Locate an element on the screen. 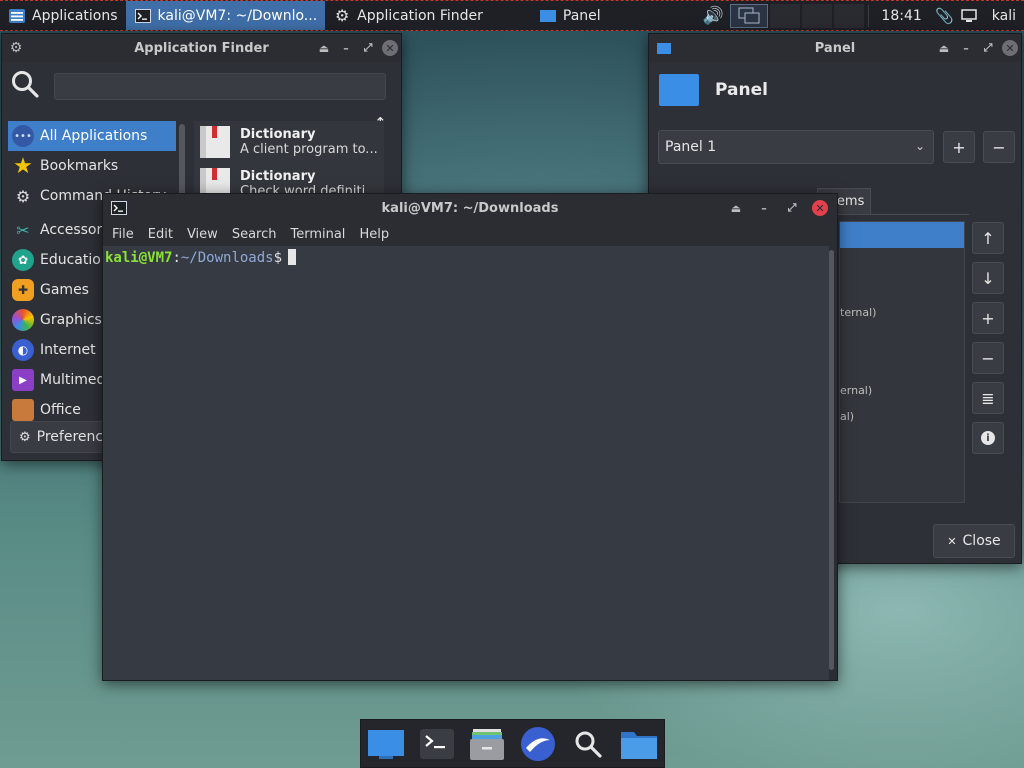  display-icon is located at coordinates (969, 16).